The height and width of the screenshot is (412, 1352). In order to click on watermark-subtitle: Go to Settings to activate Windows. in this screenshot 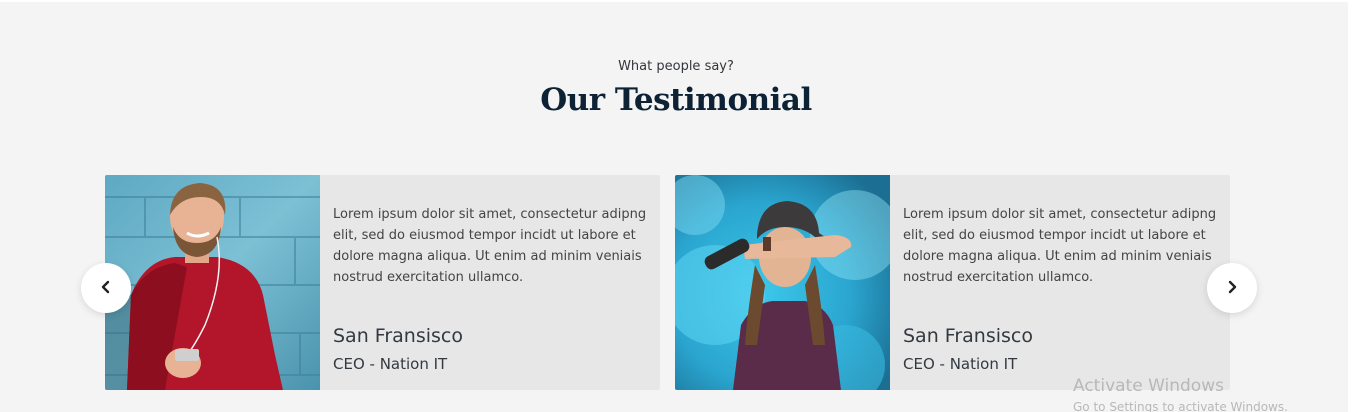, I will do `click(1180, 406)`.